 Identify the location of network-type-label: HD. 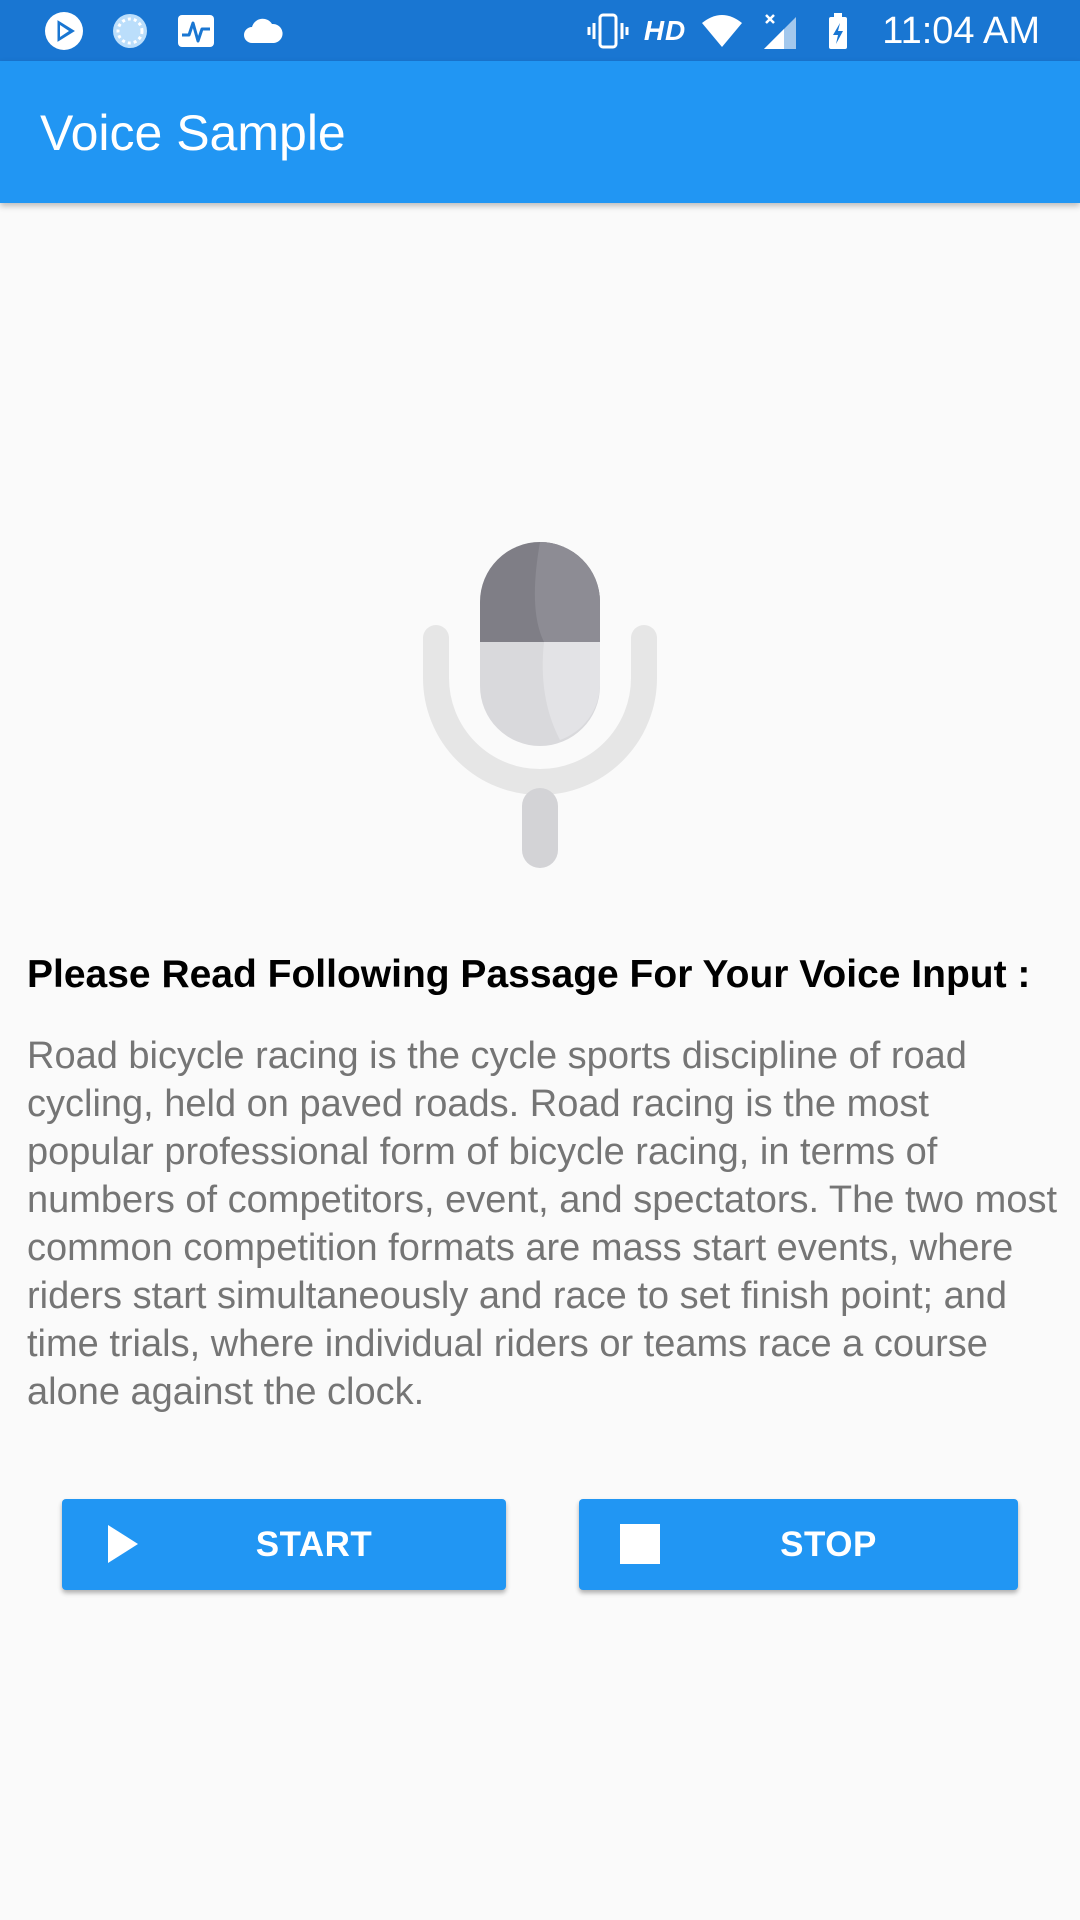
(665, 30).